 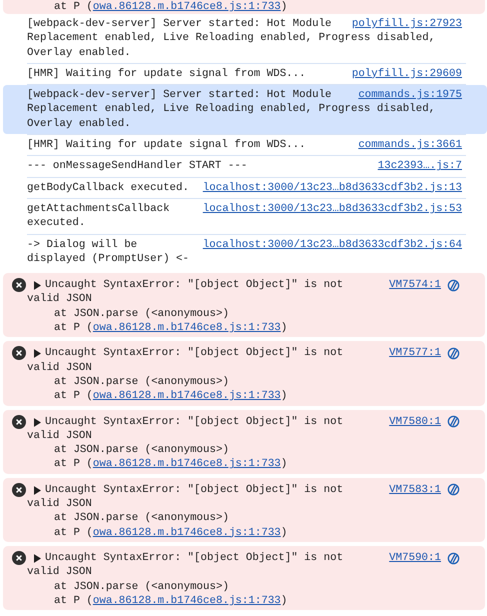 What do you see at coordinates (243, 38) in the screenshot?
I see `console-message: [webpack-dev-server] Server started: Hot Module Replacement enabled, Live Reloading enabled, Progress disabled, Overlay enabled. polyfill.js:27923` at bounding box center [243, 38].